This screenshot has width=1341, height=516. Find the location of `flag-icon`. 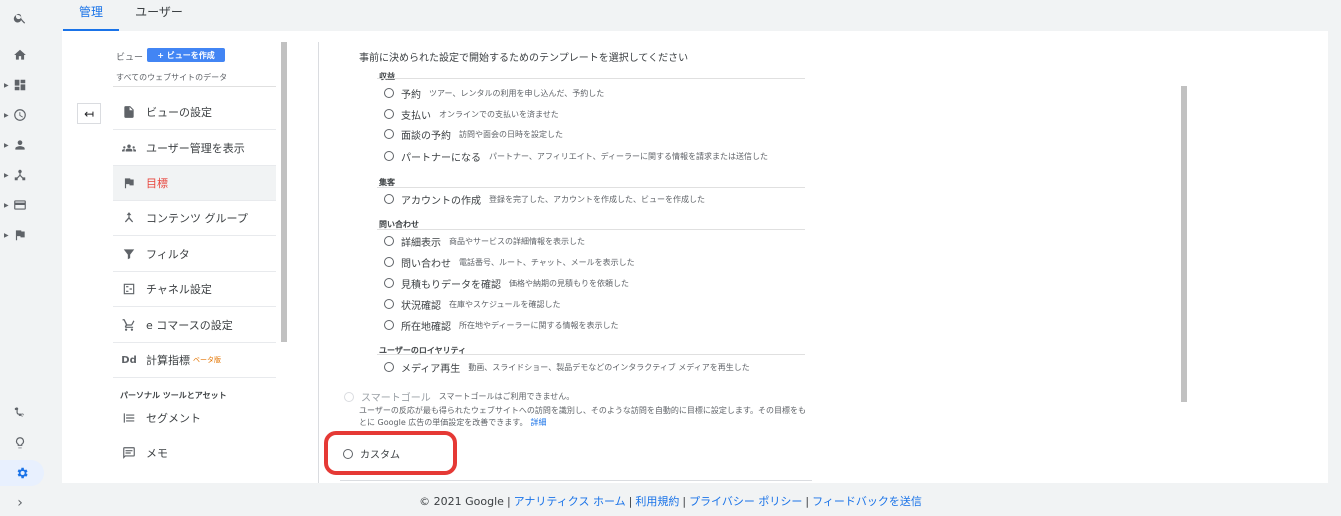

flag-icon is located at coordinates (129, 183).